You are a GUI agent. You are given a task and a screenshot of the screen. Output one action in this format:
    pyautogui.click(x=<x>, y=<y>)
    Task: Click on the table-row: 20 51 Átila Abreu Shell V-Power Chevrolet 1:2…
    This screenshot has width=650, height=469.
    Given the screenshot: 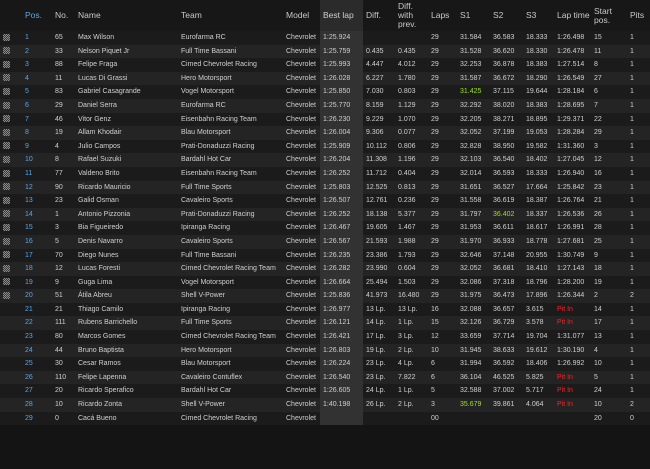 What is the action you would take?
    pyautogui.click(x=325, y=296)
    